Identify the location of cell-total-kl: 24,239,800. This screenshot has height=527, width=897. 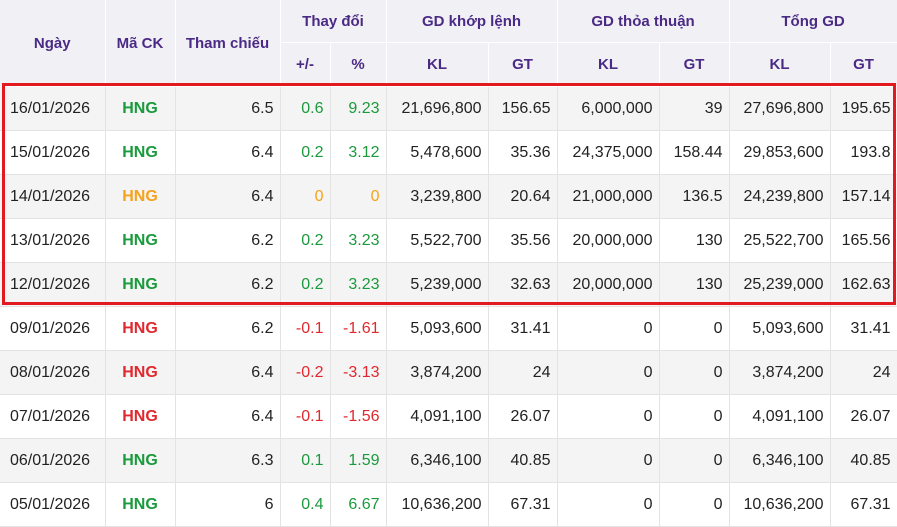
(780, 196).